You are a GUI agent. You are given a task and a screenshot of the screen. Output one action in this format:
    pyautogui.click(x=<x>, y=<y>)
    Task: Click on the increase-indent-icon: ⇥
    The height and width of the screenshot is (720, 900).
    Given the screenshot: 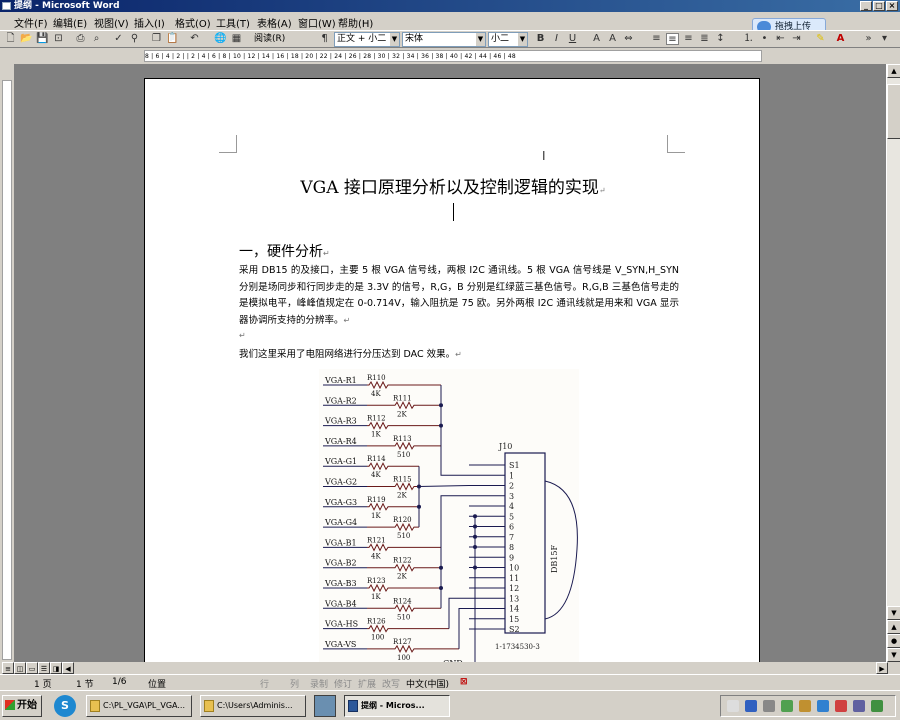 What is the action you would take?
    pyautogui.click(x=796, y=39)
    